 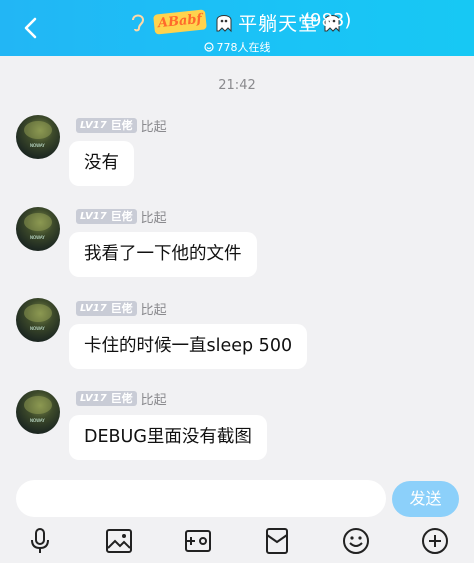 What do you see at coordinates (237, 22) in the screenshot?
I see `title-row: ABabf 平躺天堂` at bounding box center [237, 22].